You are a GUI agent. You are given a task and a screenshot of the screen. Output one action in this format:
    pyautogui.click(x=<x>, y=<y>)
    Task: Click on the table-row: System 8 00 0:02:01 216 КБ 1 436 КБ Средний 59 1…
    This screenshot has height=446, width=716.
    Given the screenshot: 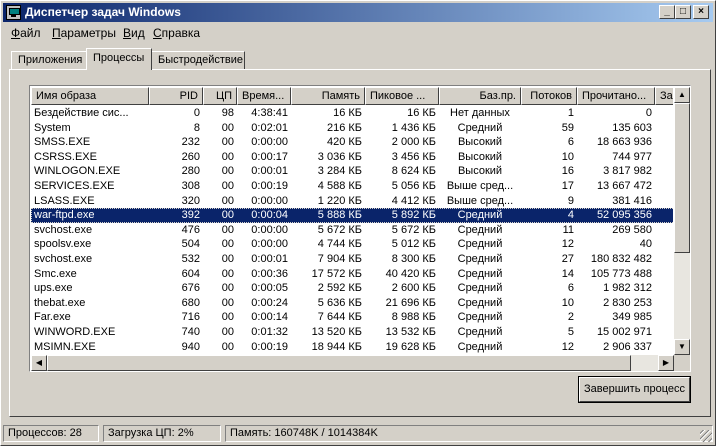 What is the action you would take?
    pyautogui.click(x=352, y=128)
    